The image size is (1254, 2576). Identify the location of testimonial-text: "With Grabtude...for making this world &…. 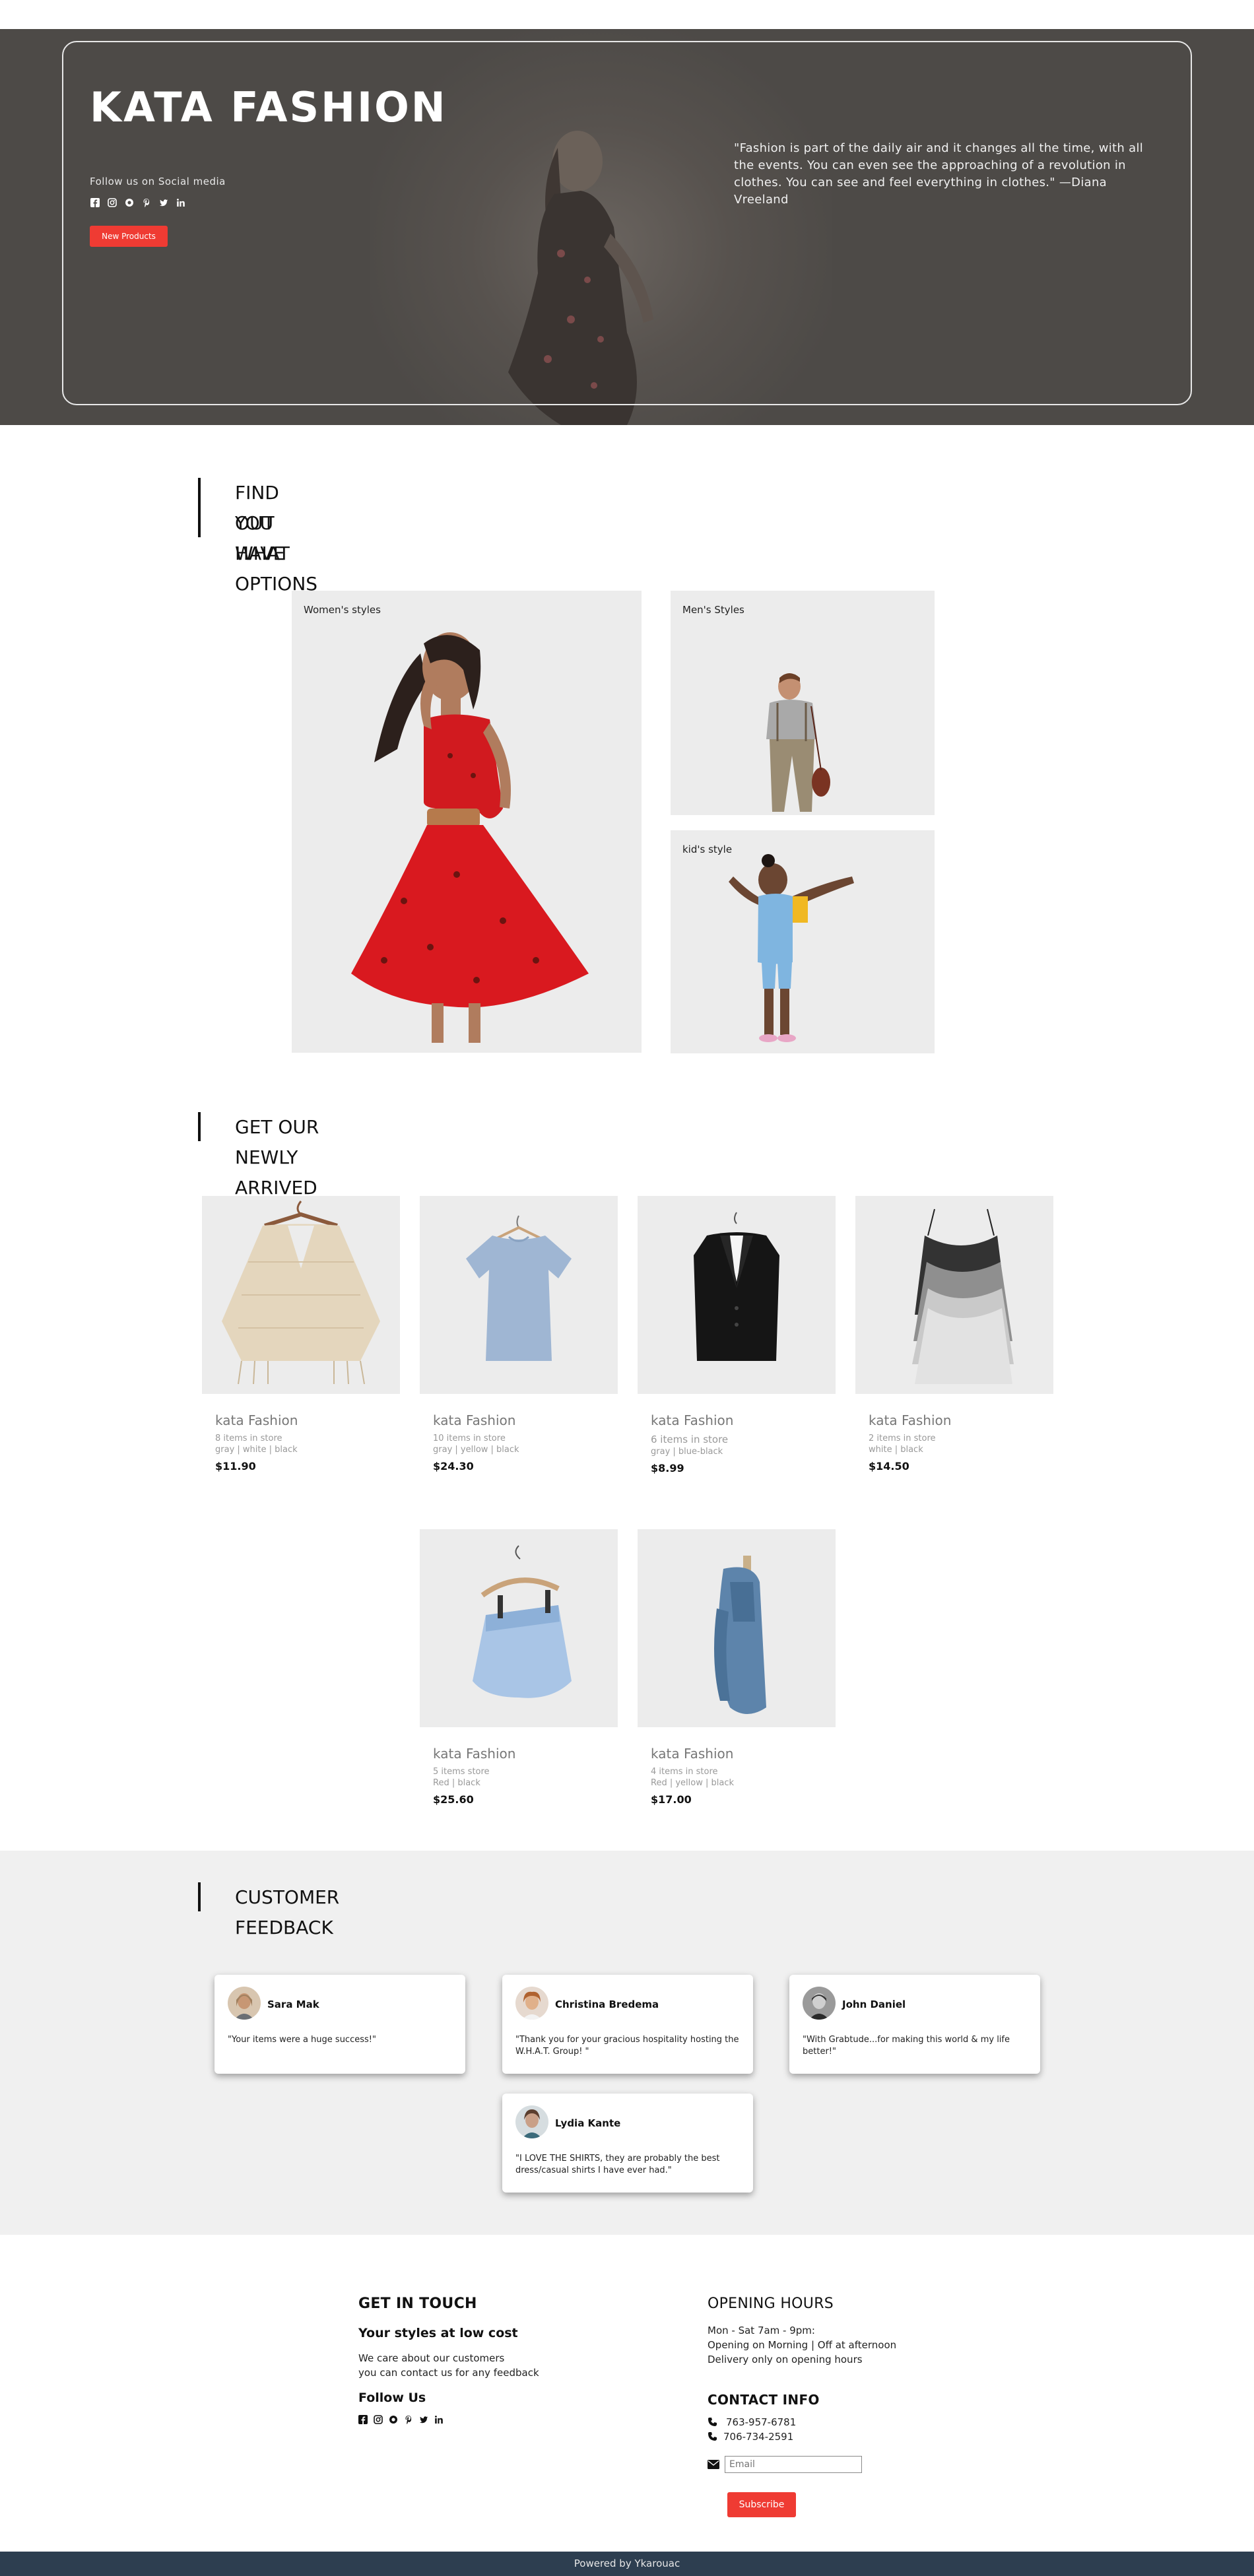
(906, 2046).